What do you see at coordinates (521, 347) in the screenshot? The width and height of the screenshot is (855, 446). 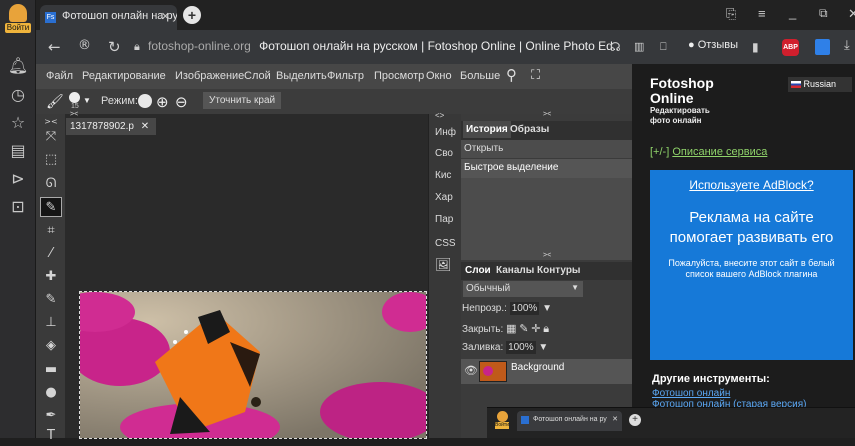 I see `fill-input: 100%` at bounding box center [521, 347].